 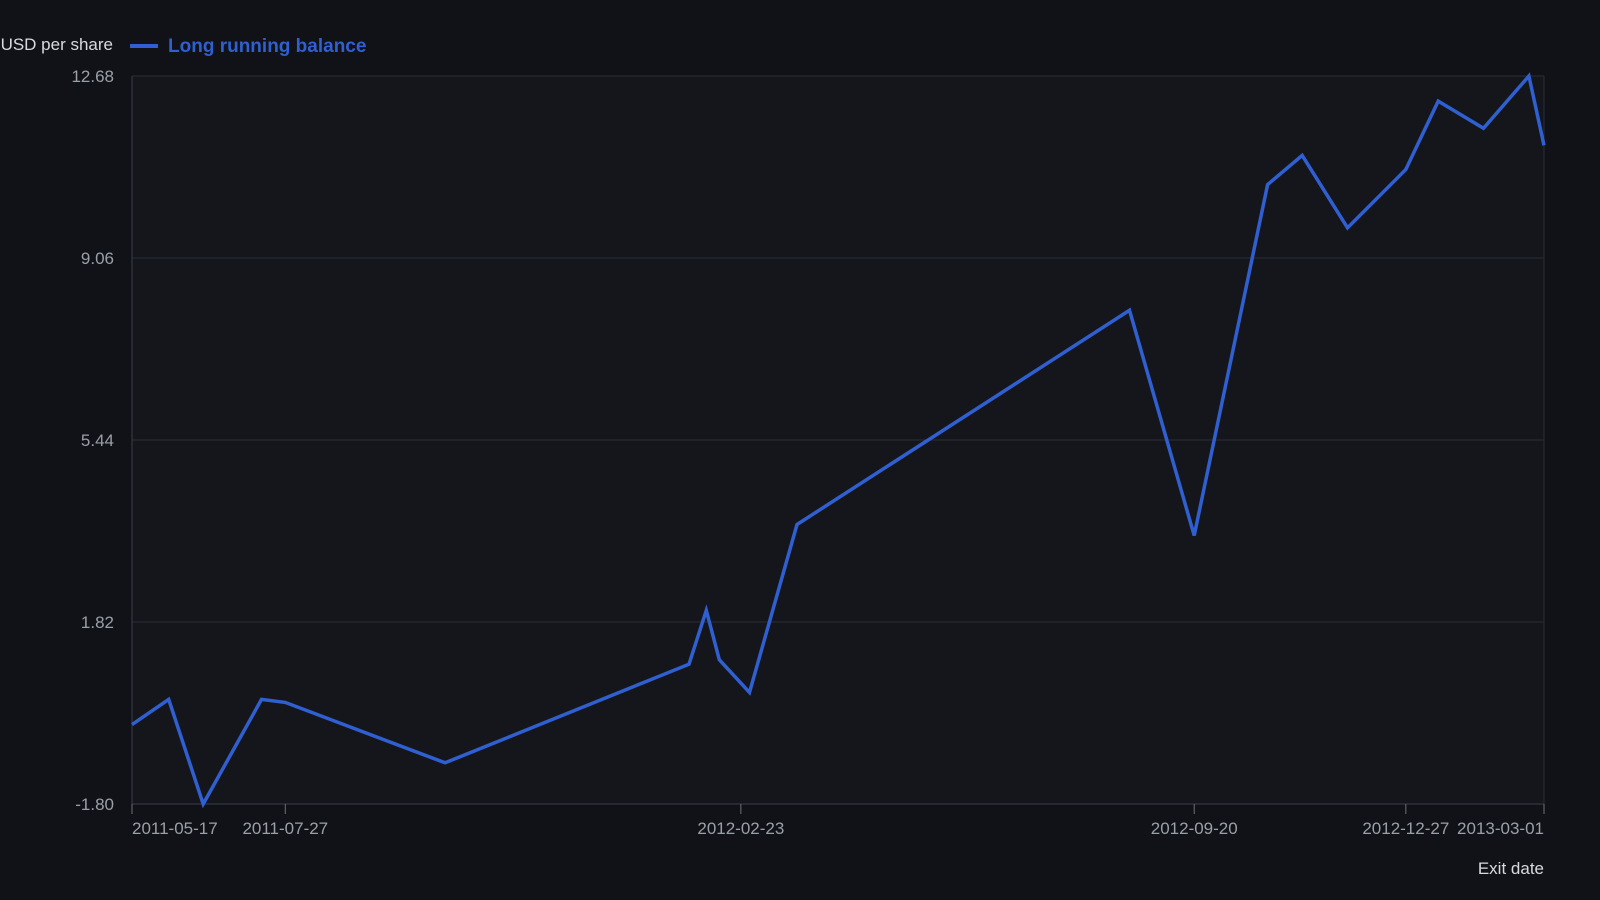 What do you see at coordinates (97, 440) in the screenshot?
I see `y-tick-label: 5.44` at bounding box center [97, 440].